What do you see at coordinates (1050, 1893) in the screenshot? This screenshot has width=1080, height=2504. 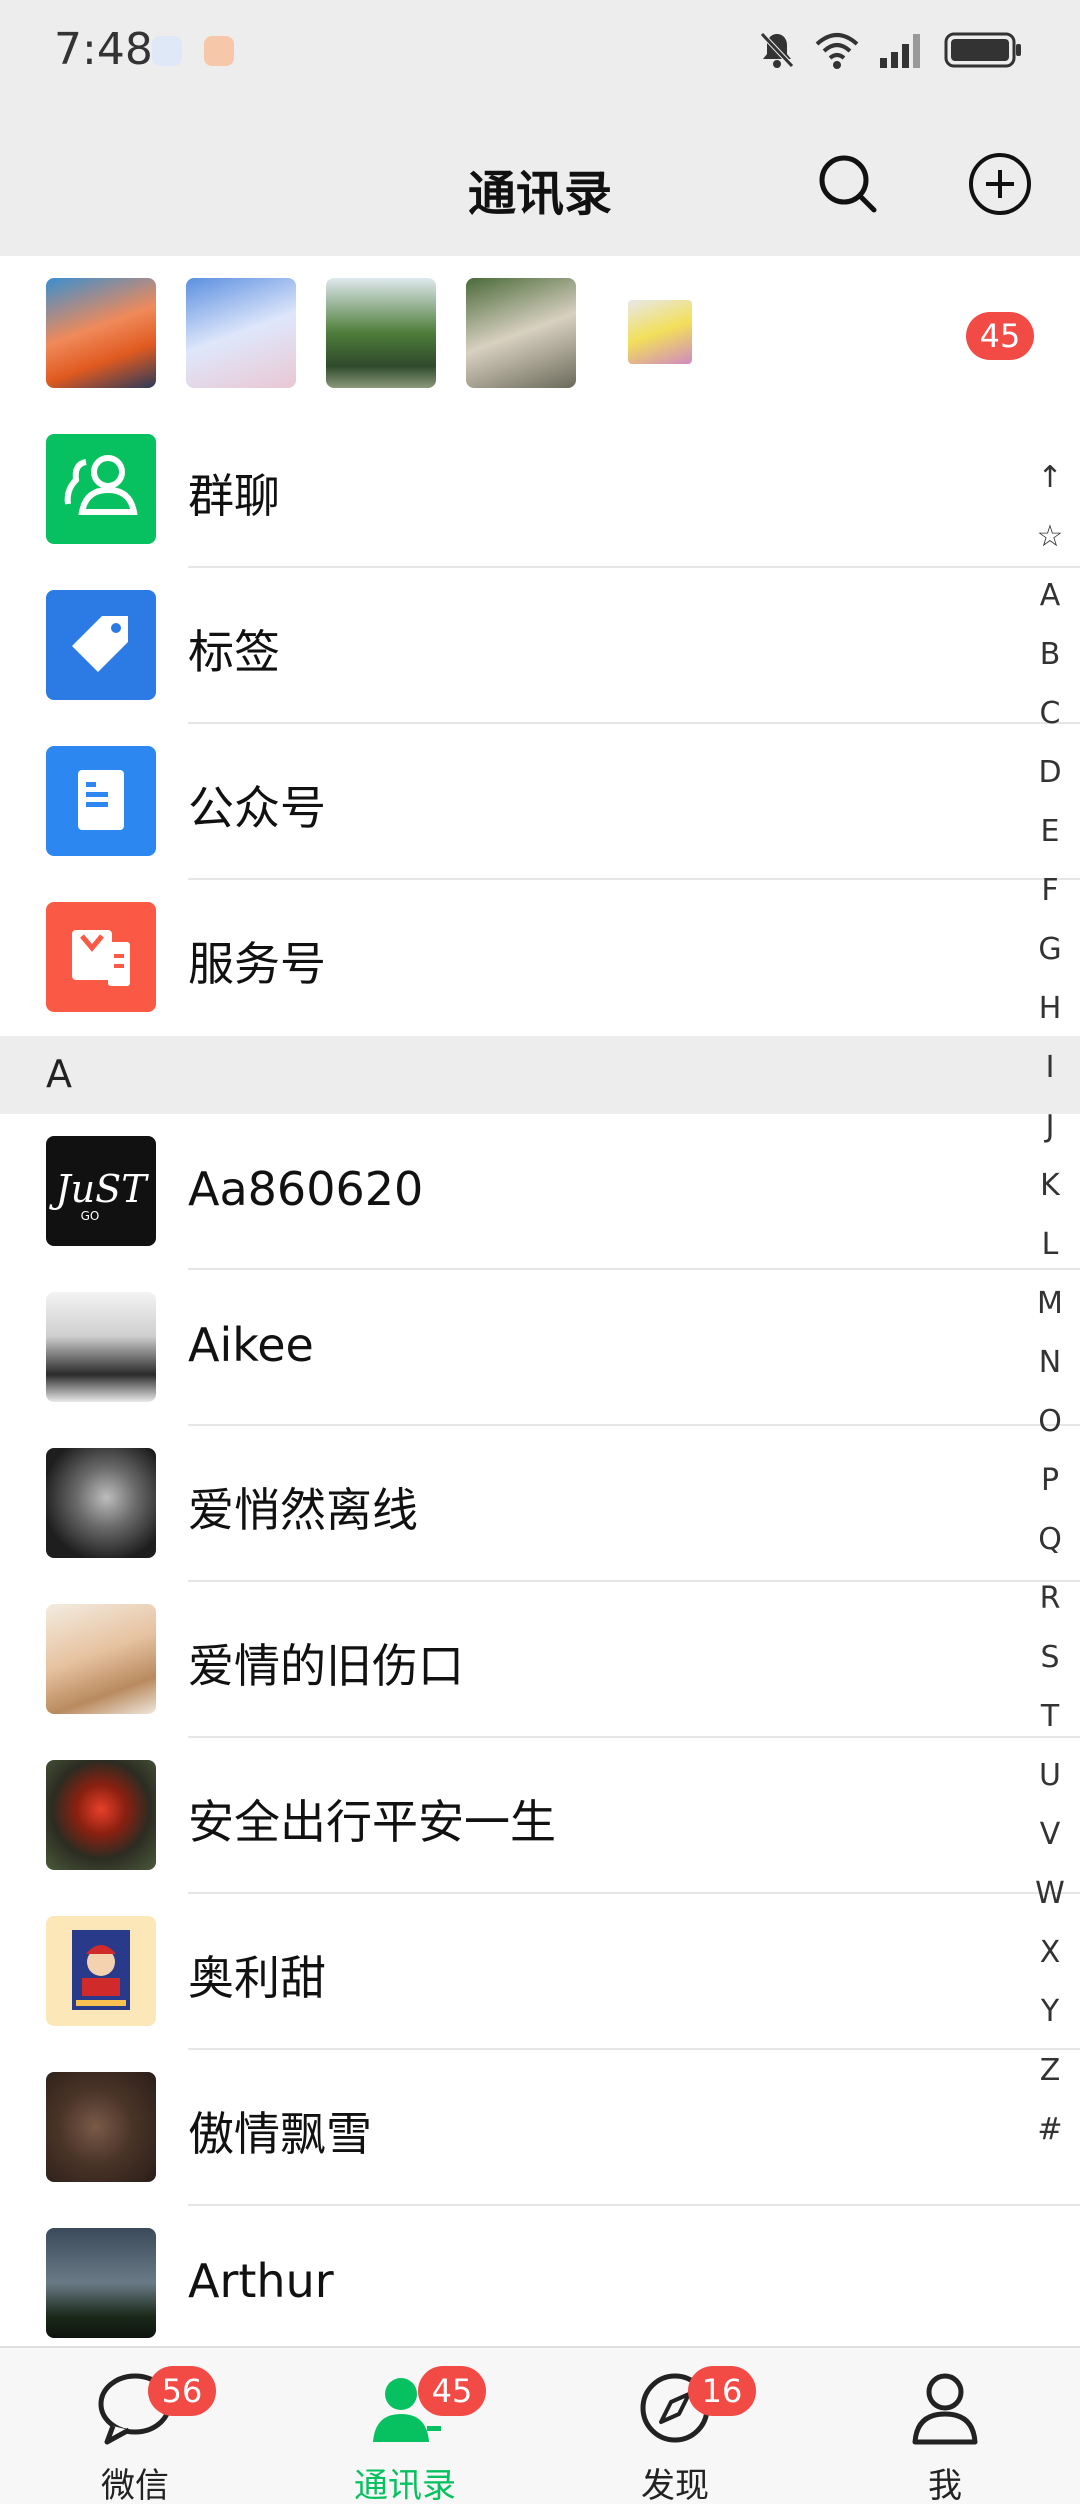 I see `index-letter: W` at bounding box center [1050, 1893].